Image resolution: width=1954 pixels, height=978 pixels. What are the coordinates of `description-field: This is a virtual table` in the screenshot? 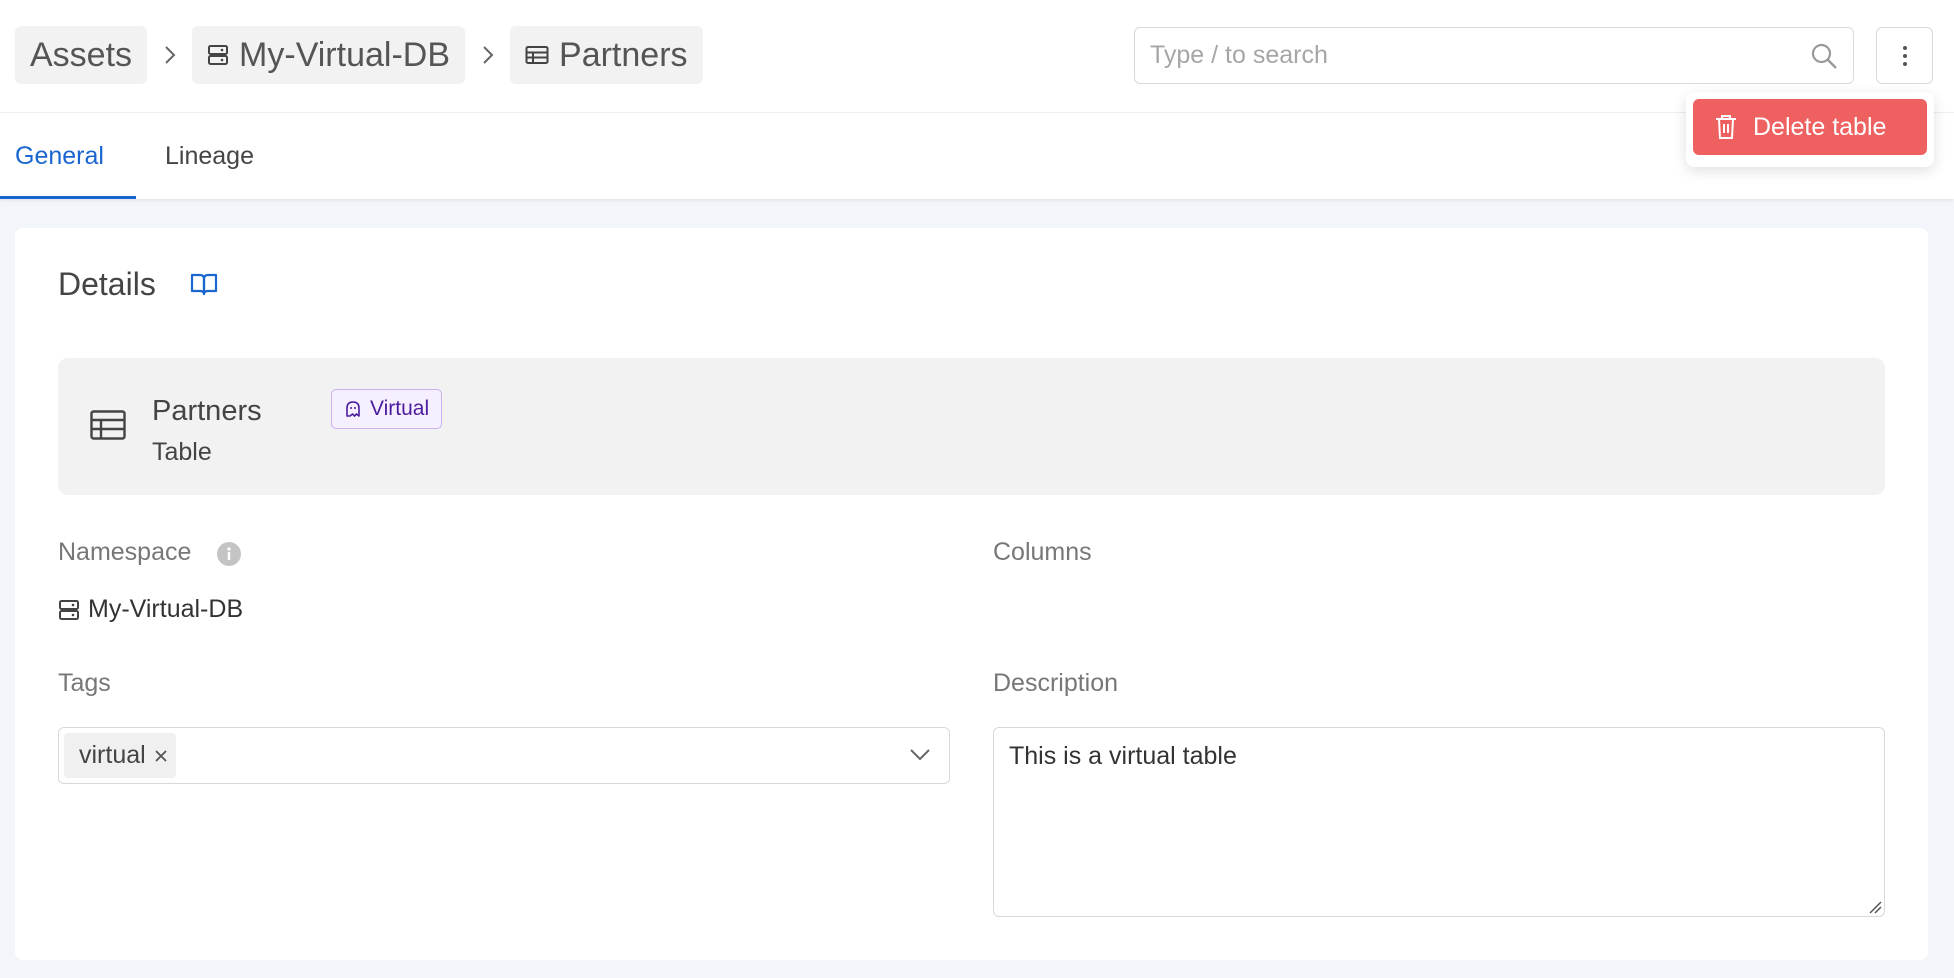 It's located at (1439, 822).